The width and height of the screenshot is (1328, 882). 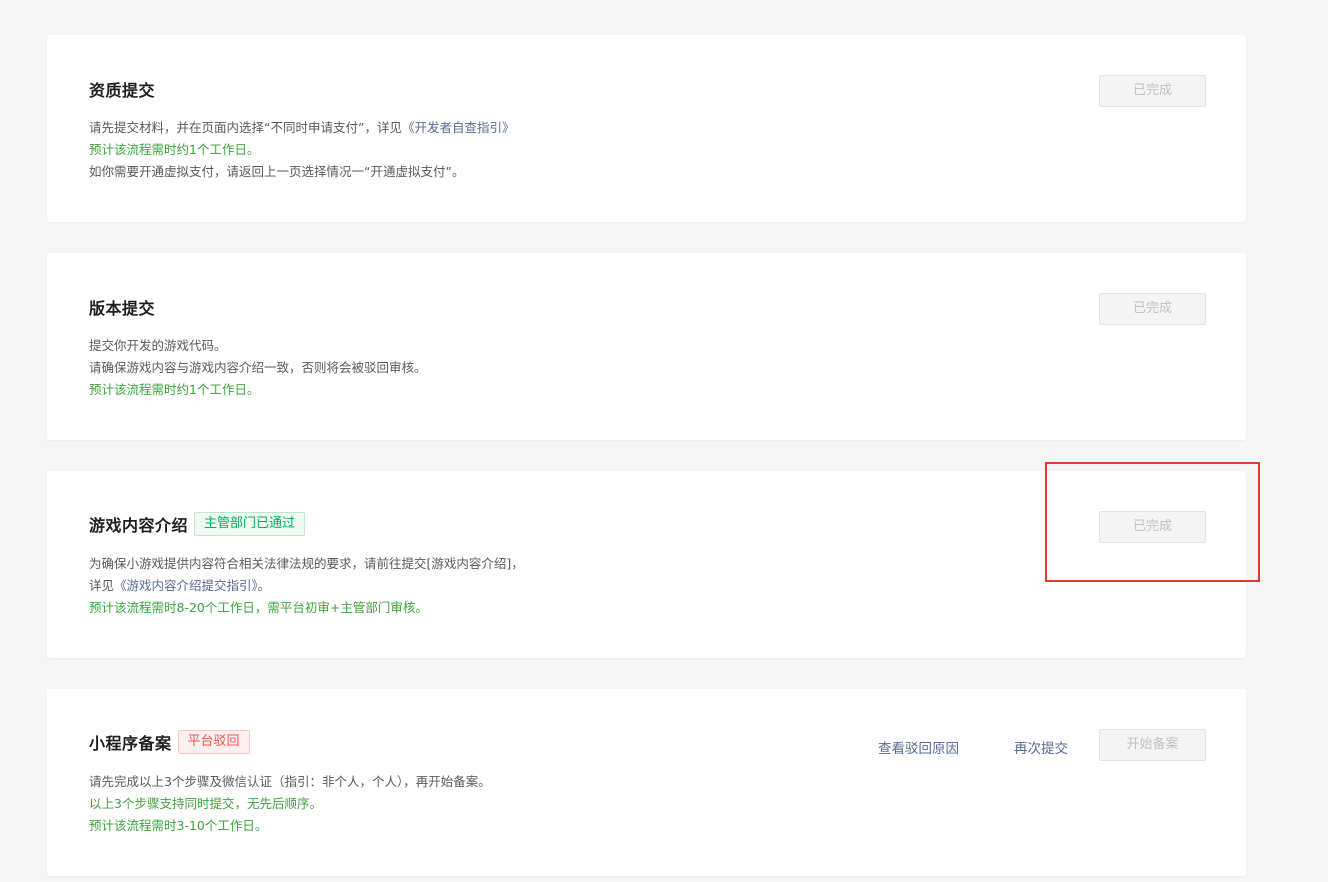 What do you see at coordinates (130, 743) in the screenshot?
I see `section-title: 小程序备案` at bounding box center [130, 743].